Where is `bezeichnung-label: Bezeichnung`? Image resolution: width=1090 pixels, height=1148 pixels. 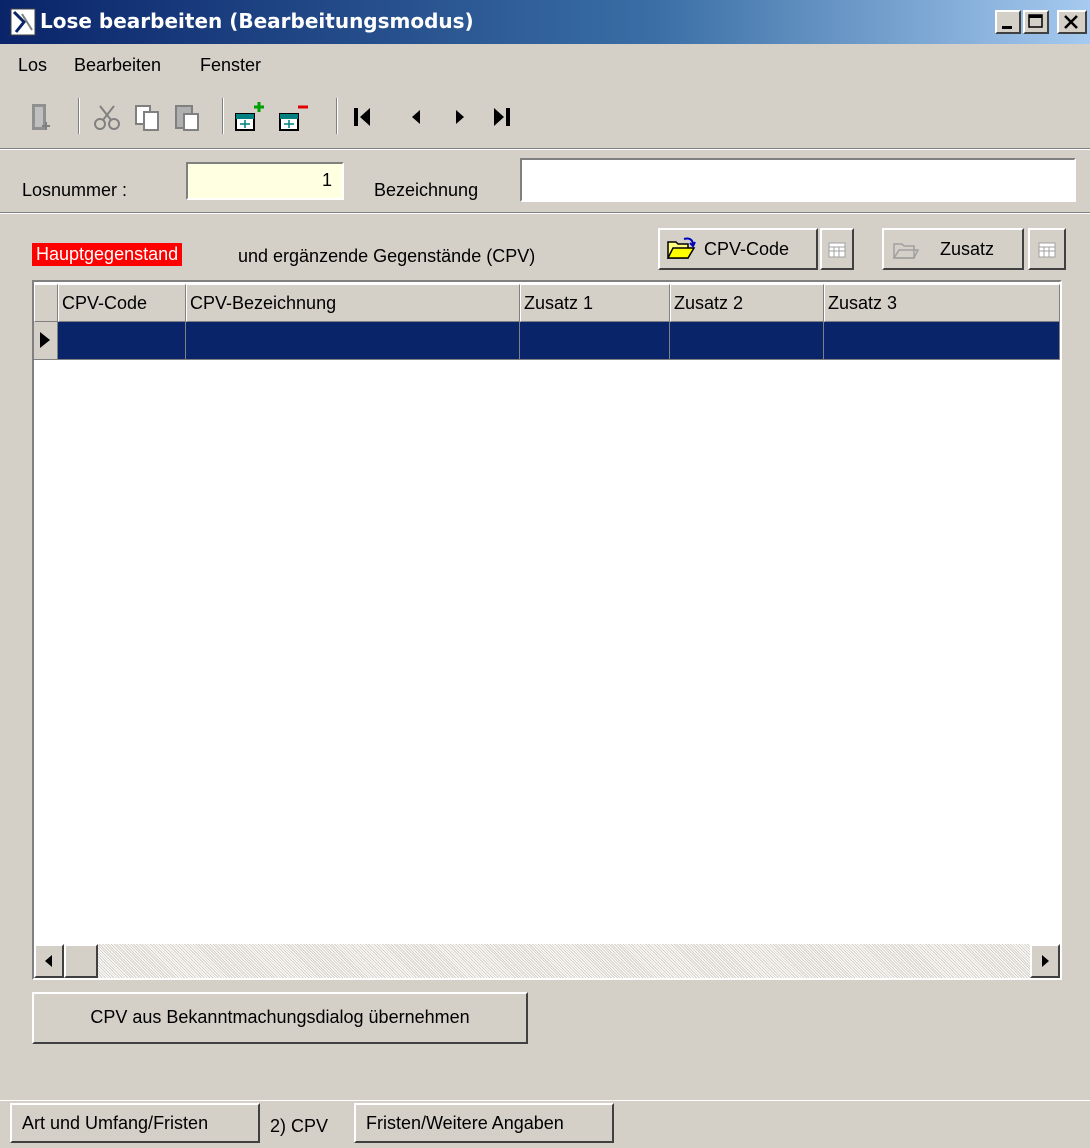 bezeichnung-label: Bezeichnung is located at coordinates (426, 190).